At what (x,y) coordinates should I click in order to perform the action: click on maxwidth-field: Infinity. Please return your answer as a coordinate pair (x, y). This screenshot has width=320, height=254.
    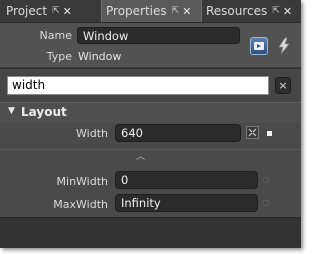
    Looking at the image, I should click on (186, 203).